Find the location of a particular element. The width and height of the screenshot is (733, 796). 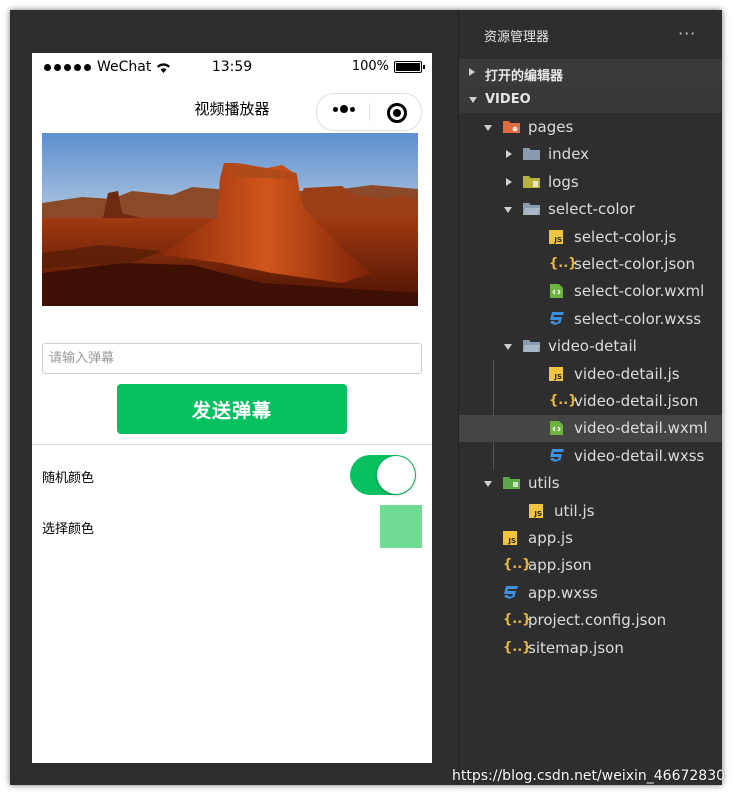

switch-knob is located at coordinates (396, 475).